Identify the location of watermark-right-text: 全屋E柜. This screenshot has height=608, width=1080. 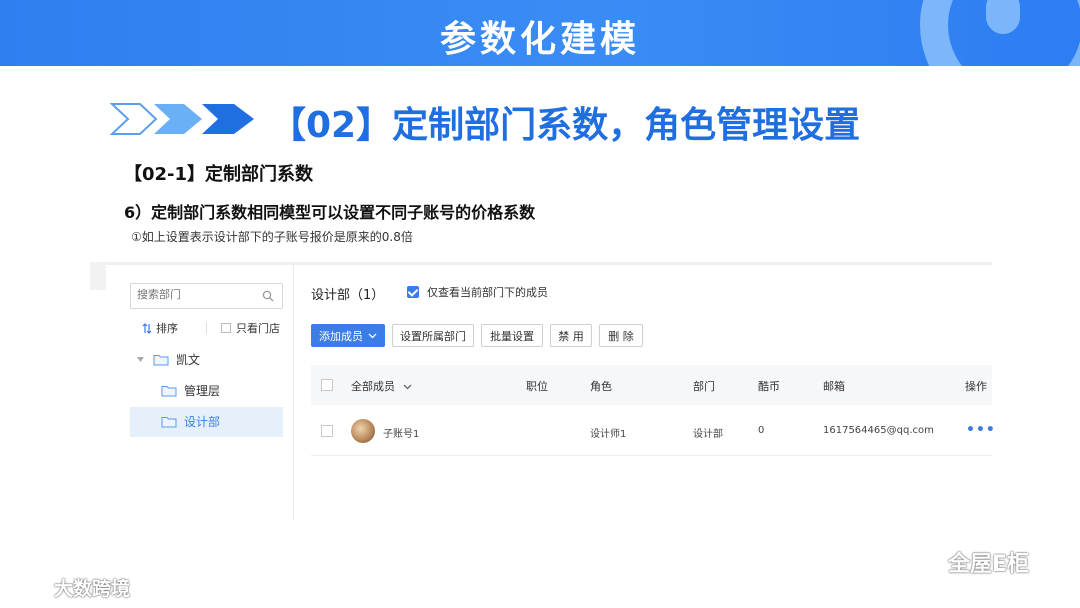
(989, 564).